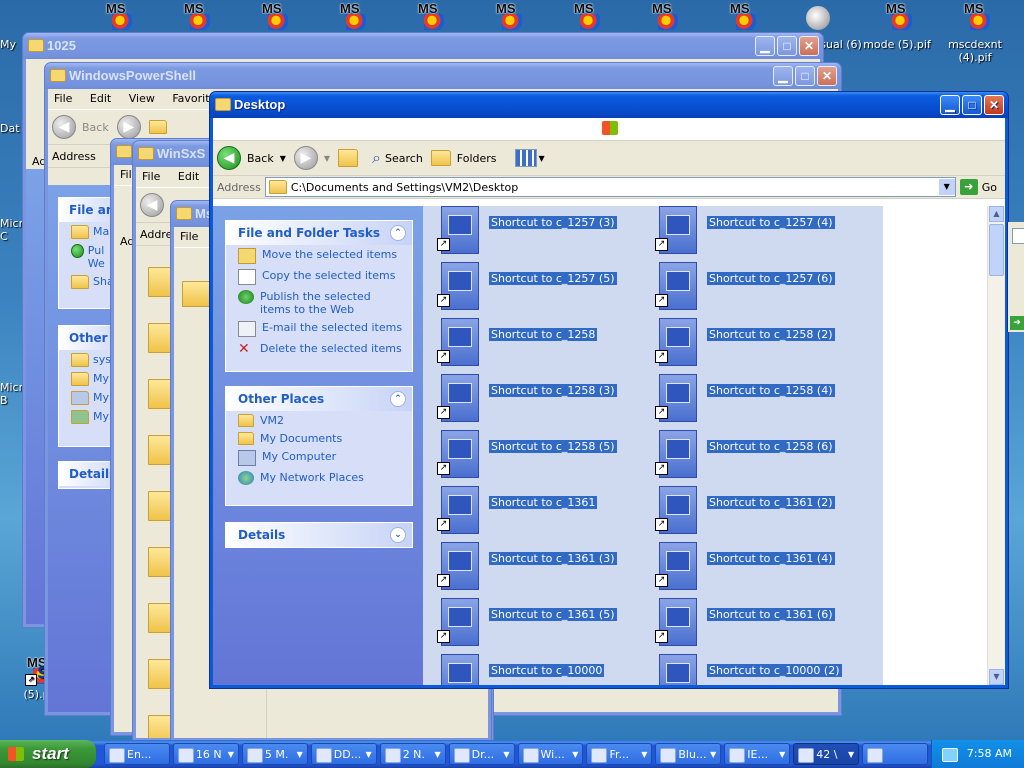 The height and width of the screenshot is (768, 1024). Describe the element at coordinates (251, 158) in the screenshot. I see `back-button: ◀ Back ▼` at that location.